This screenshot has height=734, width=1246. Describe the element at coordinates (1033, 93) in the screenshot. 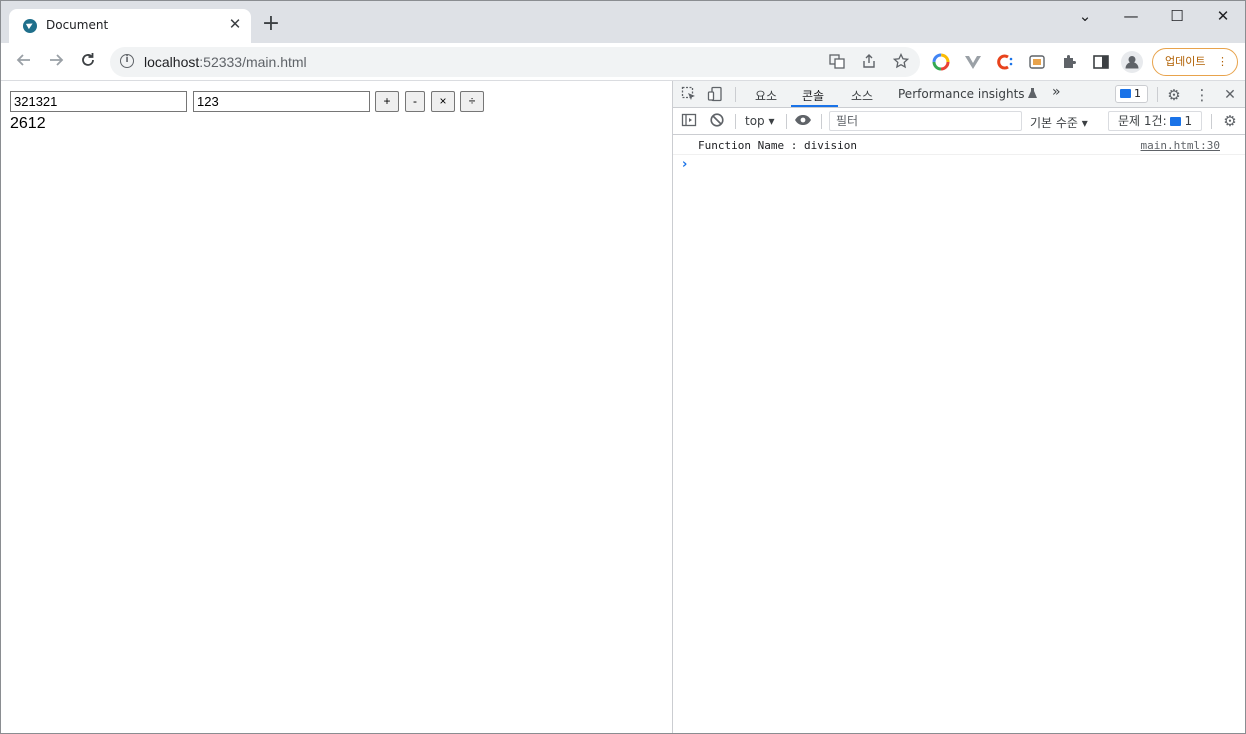

I see `flask-icon` at that location.